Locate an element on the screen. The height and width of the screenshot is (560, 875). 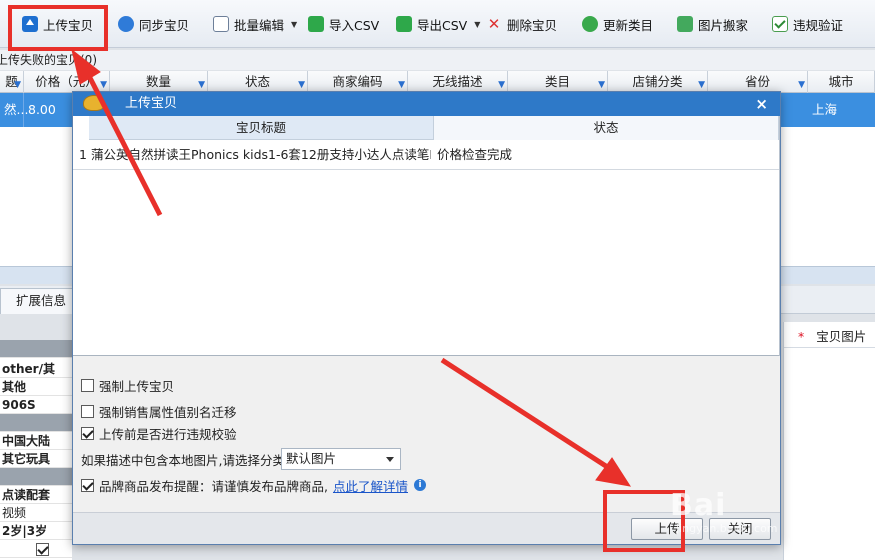
watermark-logo: Bai is located at coordinates (698, 505).